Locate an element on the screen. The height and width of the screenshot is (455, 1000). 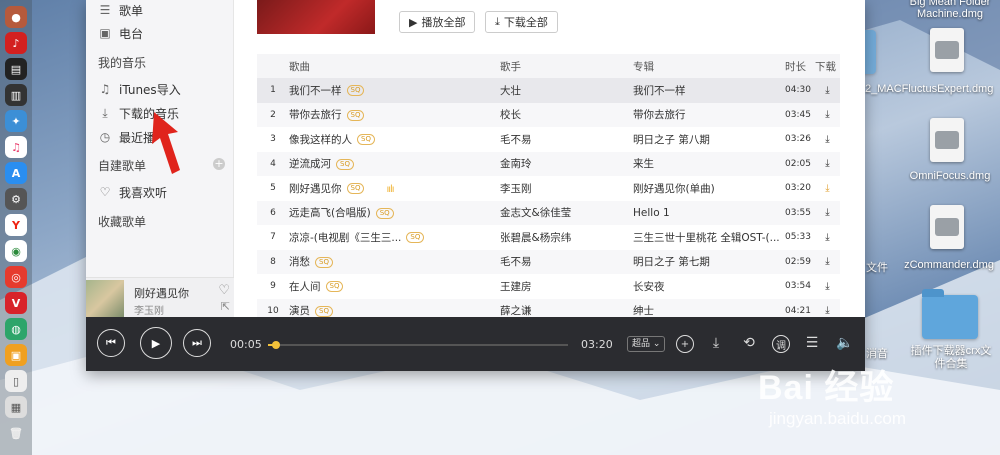
volume-icon: 🔈 is located at coordinates (845, 343).